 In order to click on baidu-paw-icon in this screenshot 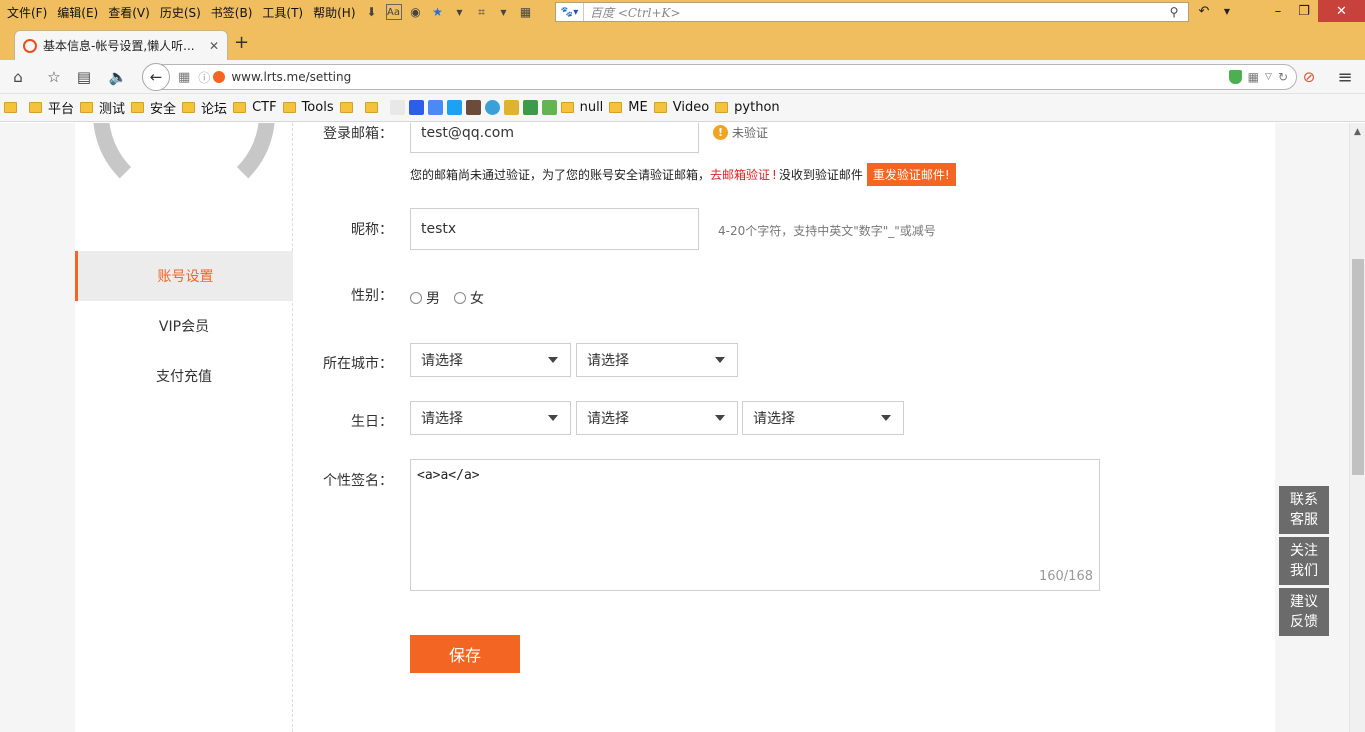, I will do `click(416, 107)`.